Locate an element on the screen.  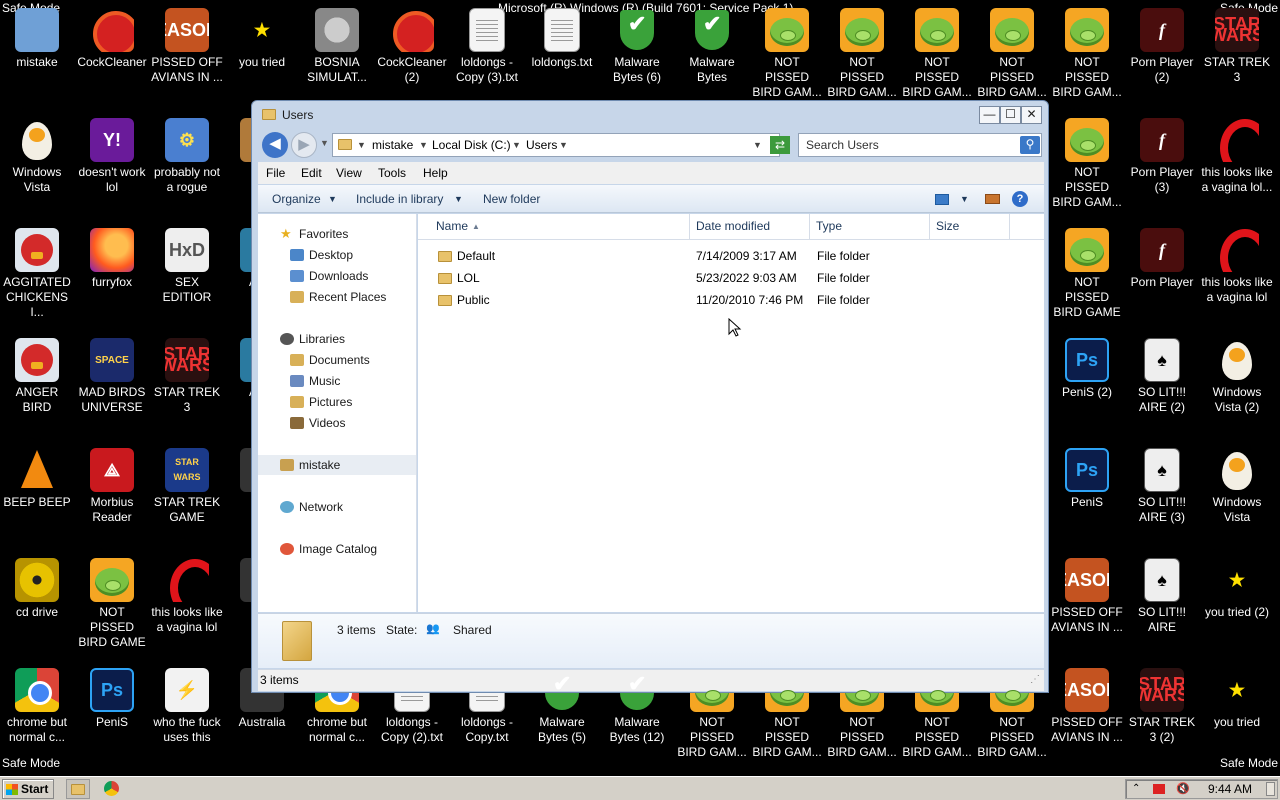
desktop-icon-beep-beep: BEEP BEEP is located at coordinates (37, 479).